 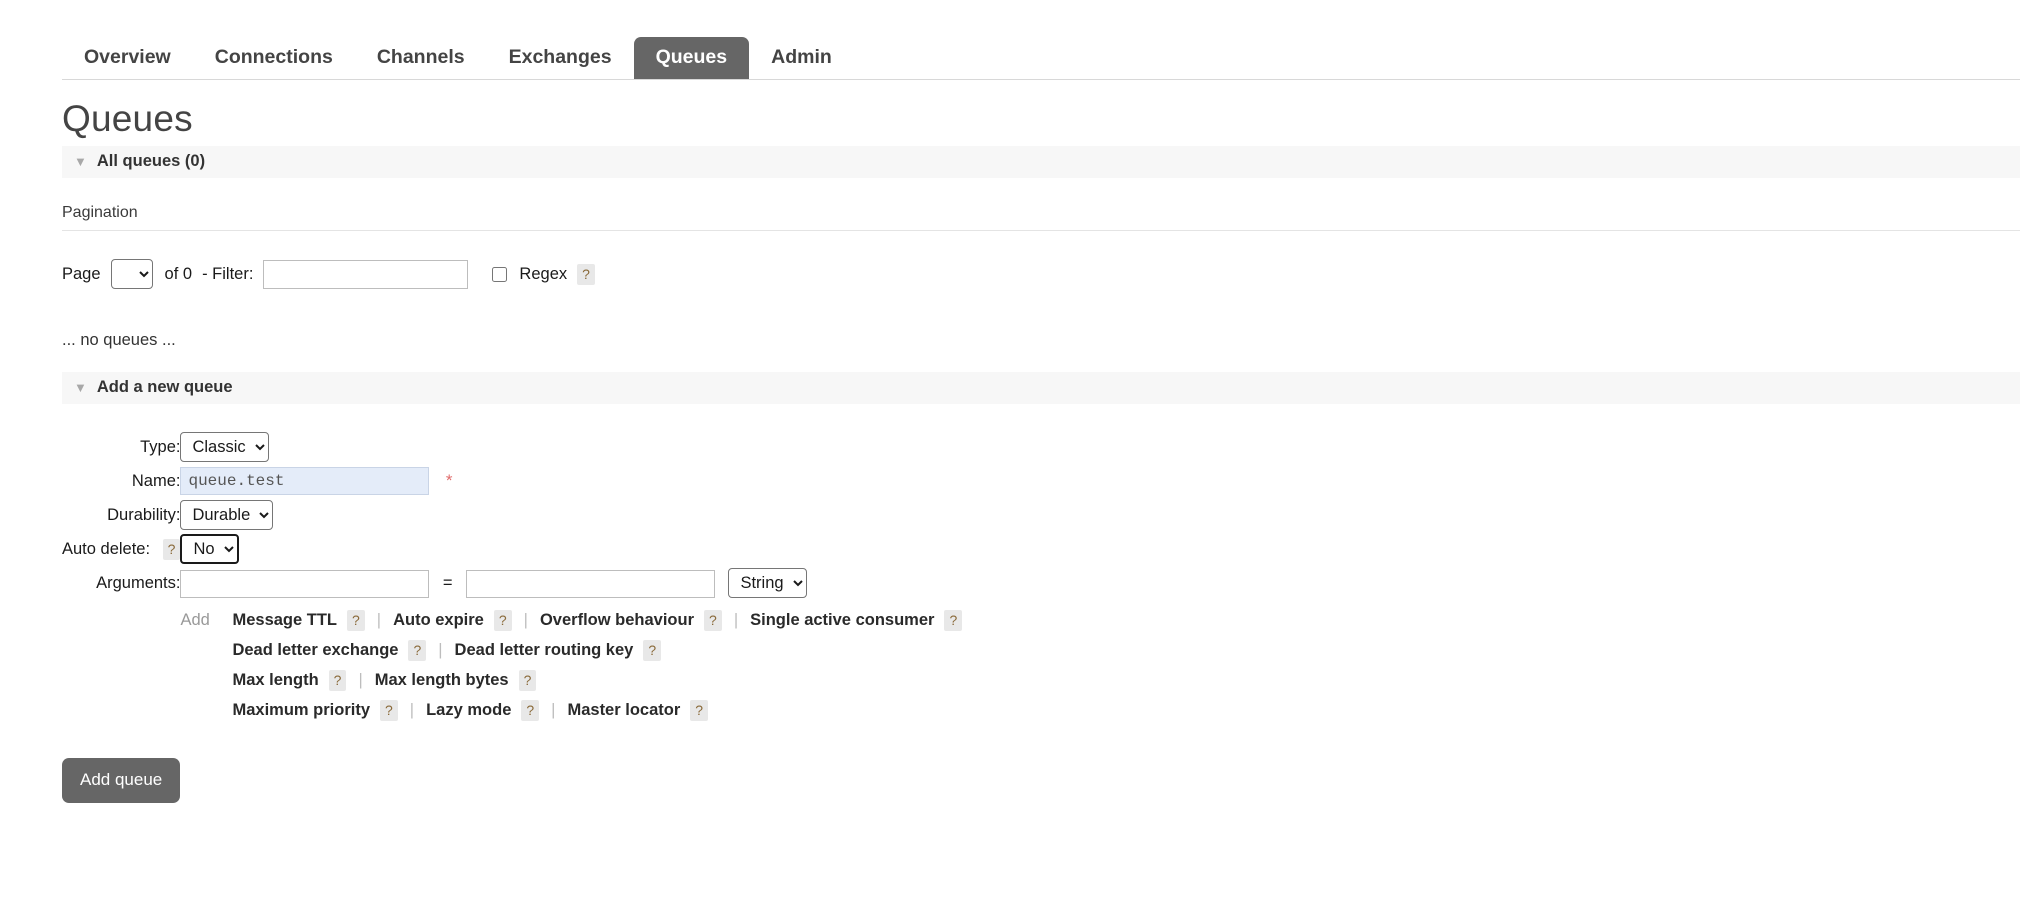 What do you see at coordinates (389, 710) in the screenshot?
I see `maximum-priority-help-icon: ?` at bounding box center [389, 710].